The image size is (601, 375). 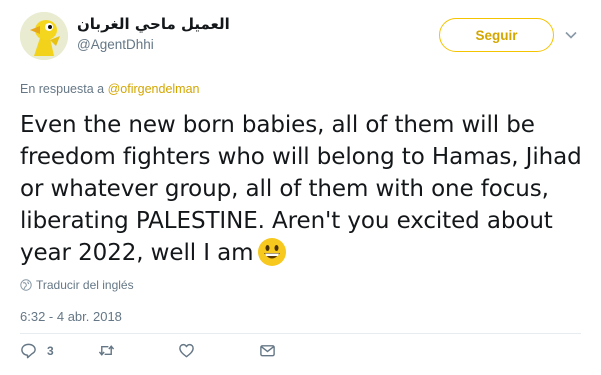 I want to click on tweet-timestamp: 6:32 - 4 abr. 2018, so click(x=71, y=316).